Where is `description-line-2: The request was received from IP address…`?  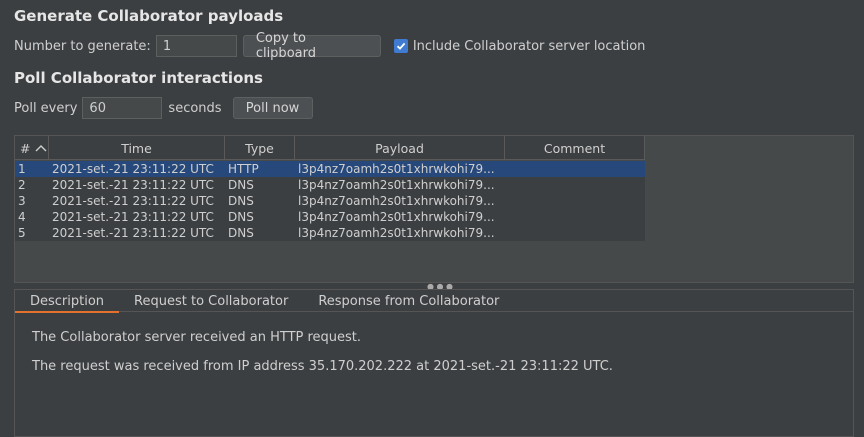
description-line-2: The request was received from IP address… is located at coordinates (322, 366).